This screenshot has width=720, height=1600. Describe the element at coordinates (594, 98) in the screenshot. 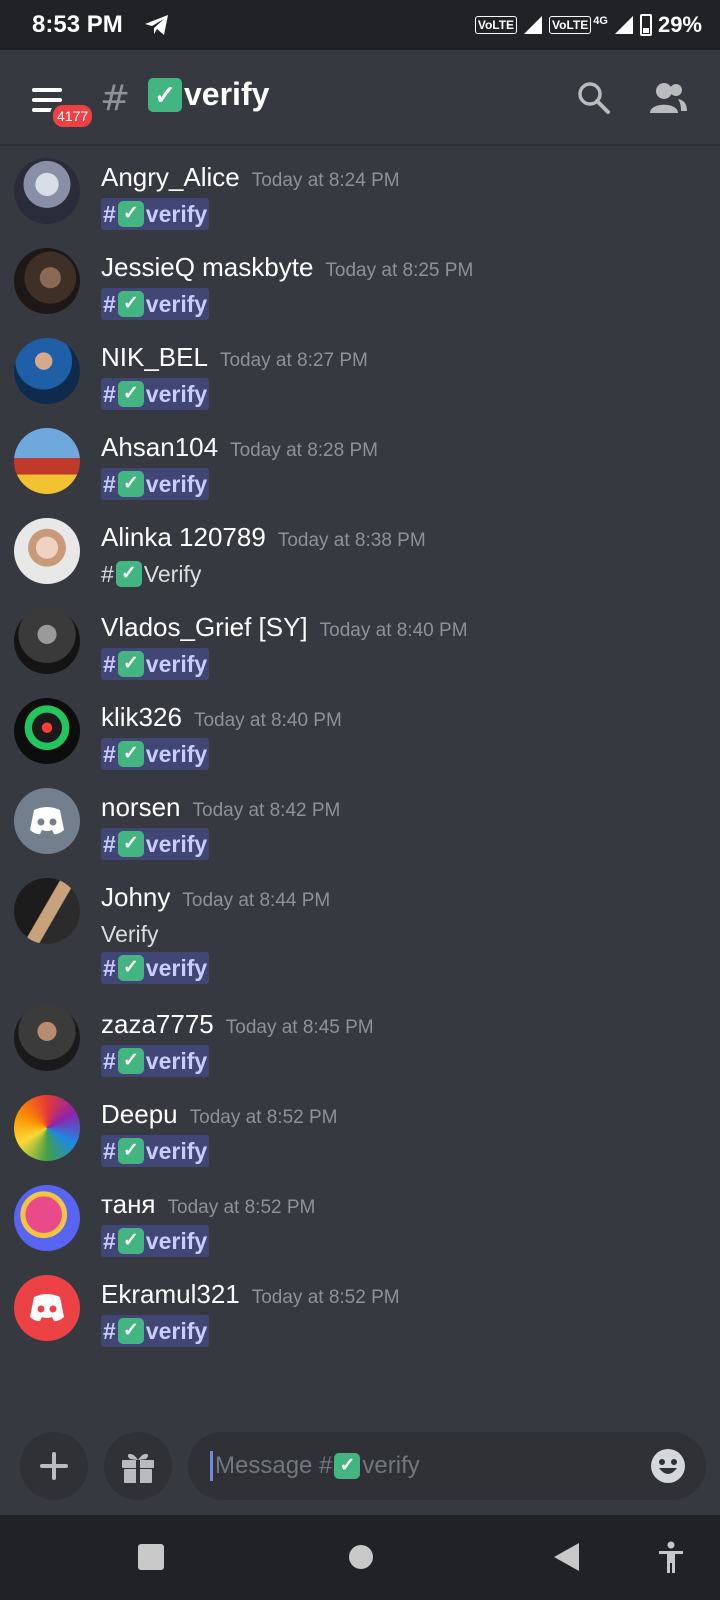

I see `search-icon` at that location.